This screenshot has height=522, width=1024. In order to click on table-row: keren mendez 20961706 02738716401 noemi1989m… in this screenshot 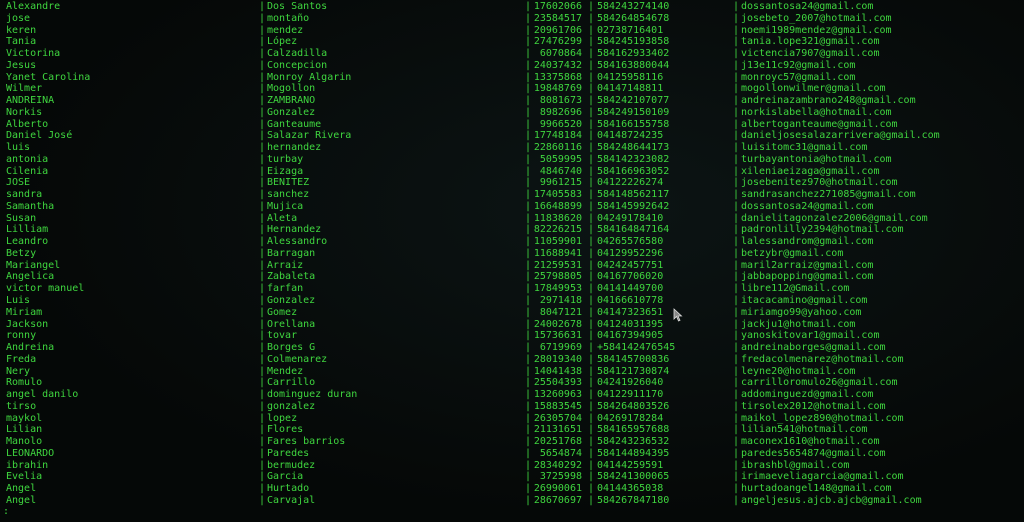, I will do `click(512, 31)`.